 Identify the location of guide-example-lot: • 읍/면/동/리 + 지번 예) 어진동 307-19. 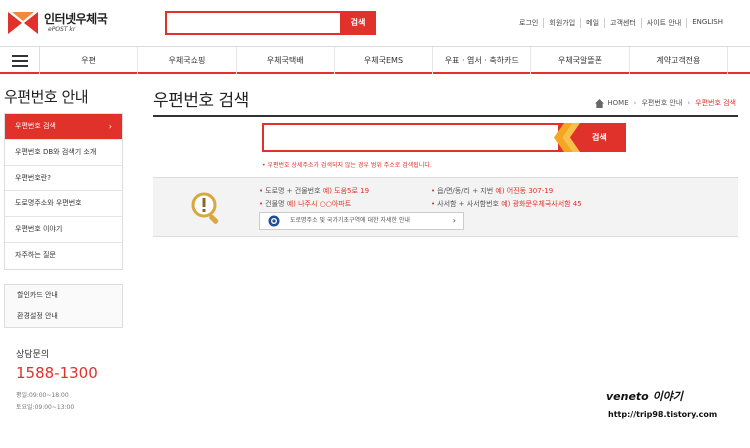
(492, 191).